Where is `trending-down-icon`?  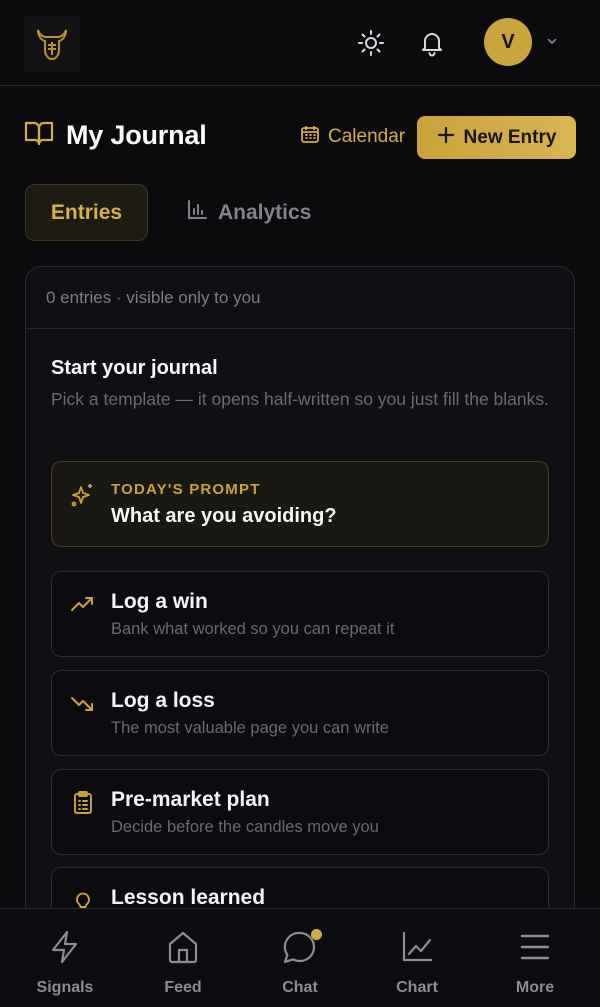 trending-down-icon is located at coordinates (83, 706).